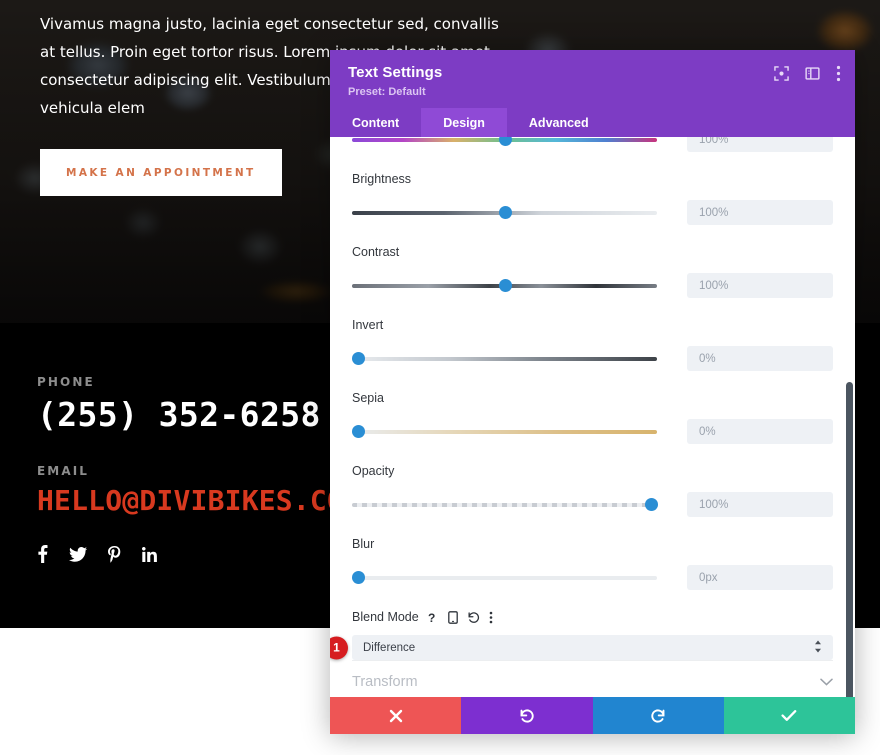  I want to click on filter-row-sepia: Sepia 0%, so click(592, 407).